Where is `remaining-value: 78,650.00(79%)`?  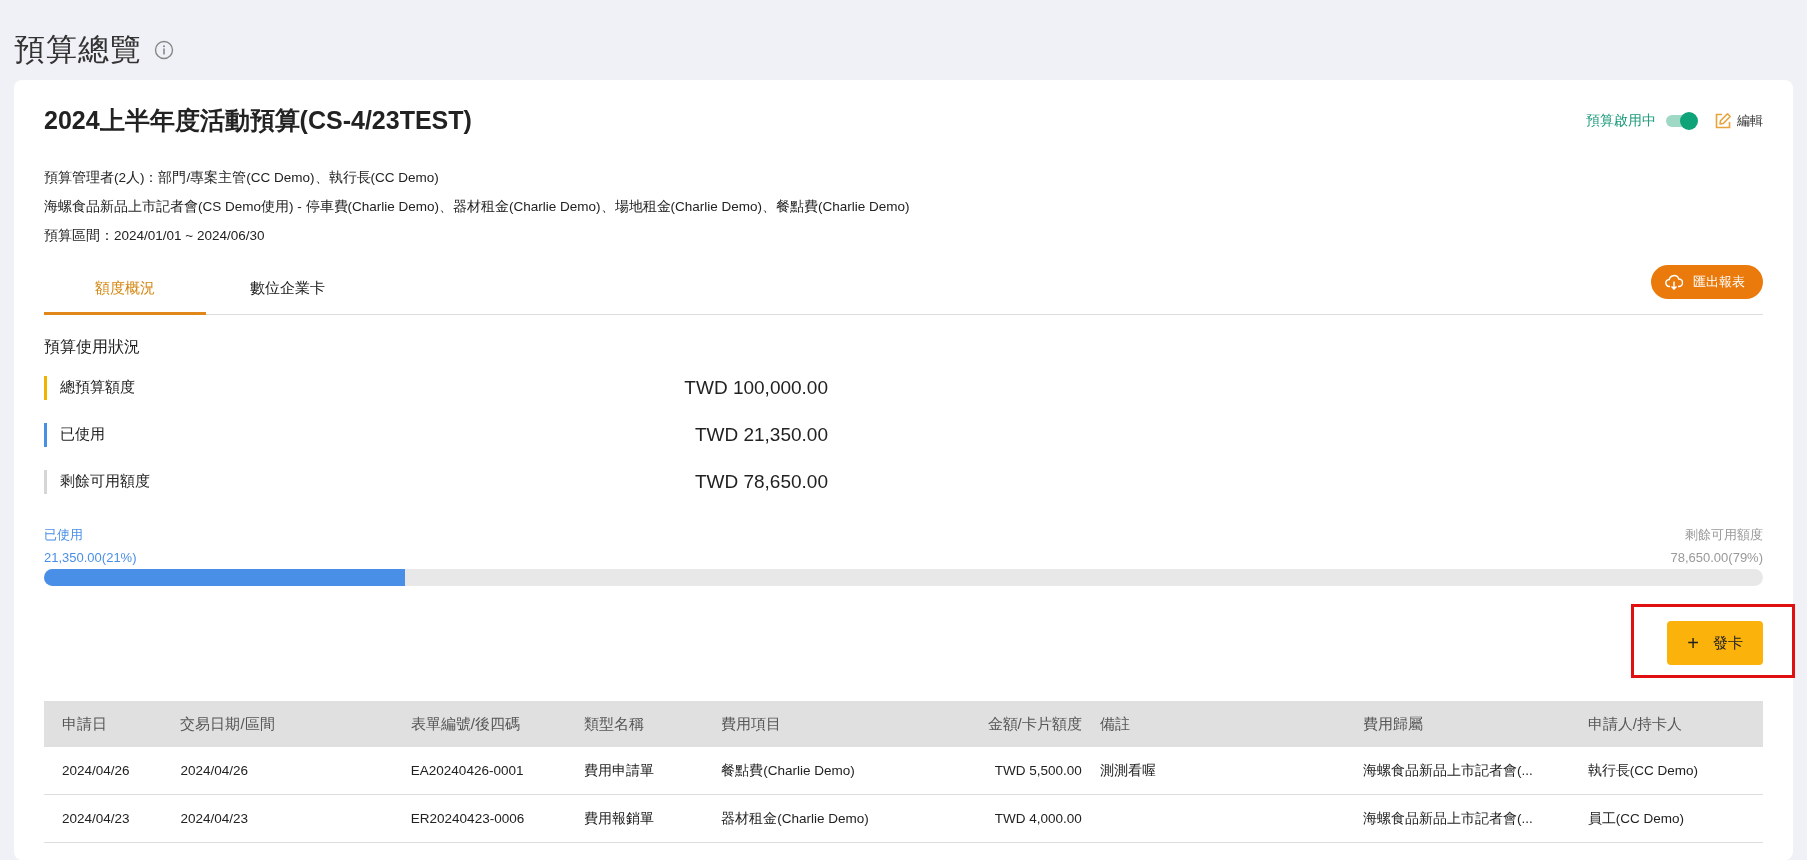 remaining-value: 78,650.00(79%) is located at coordinates (1716, 558).